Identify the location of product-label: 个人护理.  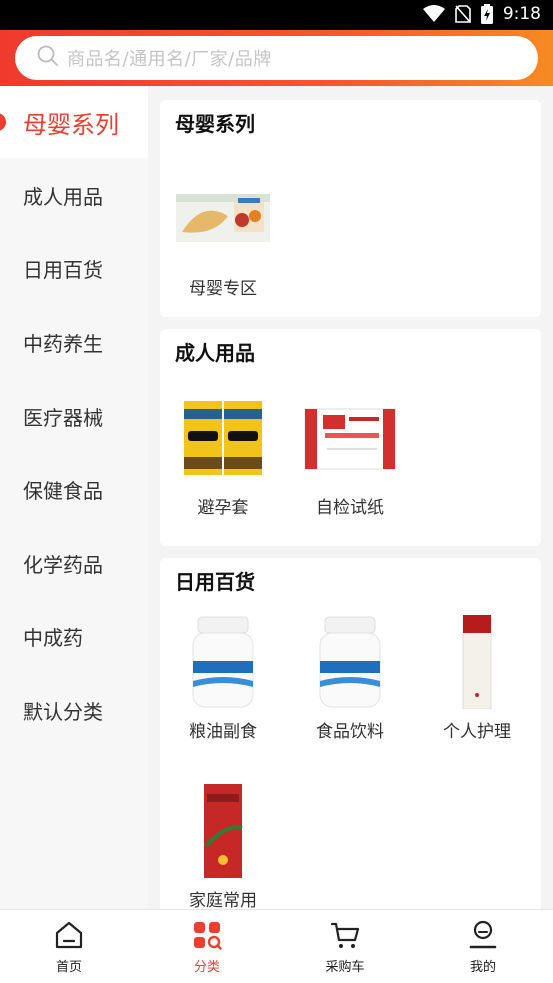
(477, 732).